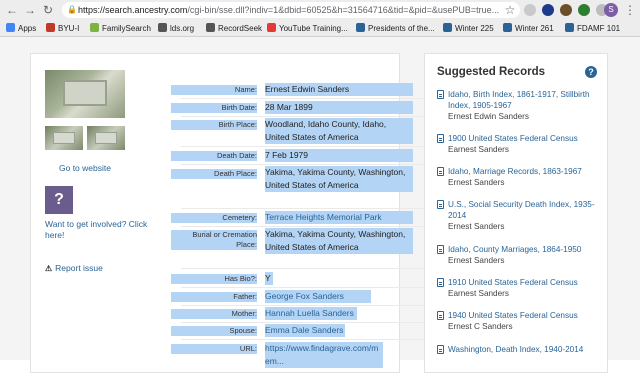  Describe the element at coordinates (214, 297) in the screenshot. I see `father-label: Father:` at that location.